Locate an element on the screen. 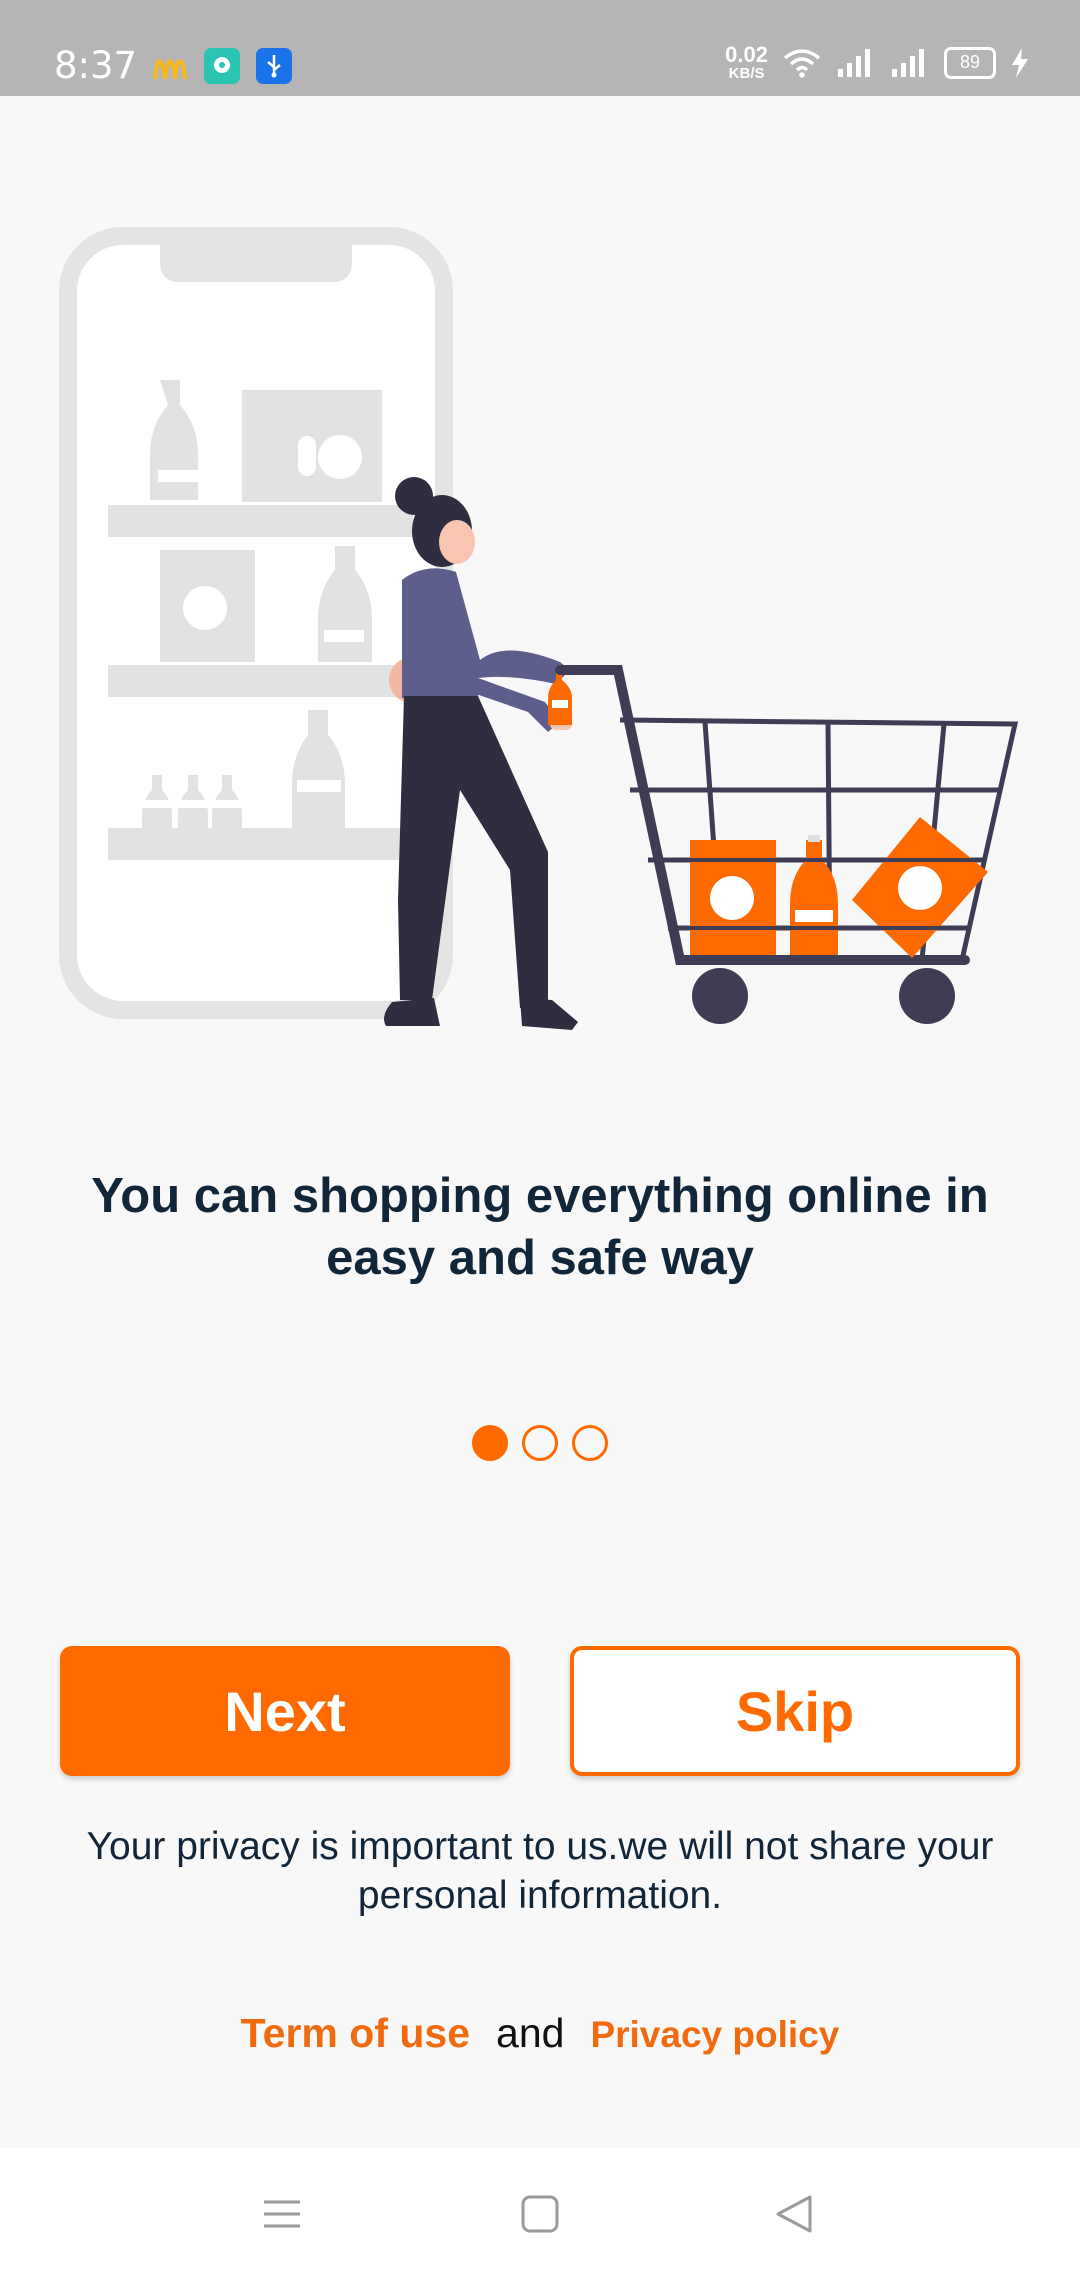 This screenshot has width=1080, height=2280. net-speed-value: 0.02 is located at coordinates (746, 54).